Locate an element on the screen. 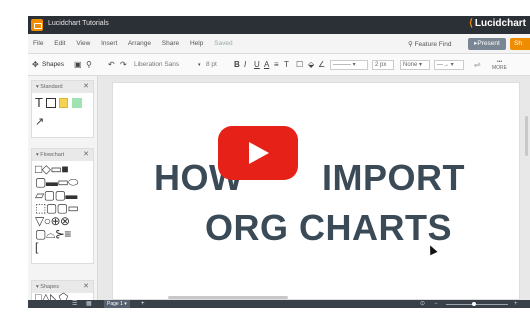 Image resolution: width=530 pixels, height=320 pixels. share-button: Sh is located at coordinates (520, 44).